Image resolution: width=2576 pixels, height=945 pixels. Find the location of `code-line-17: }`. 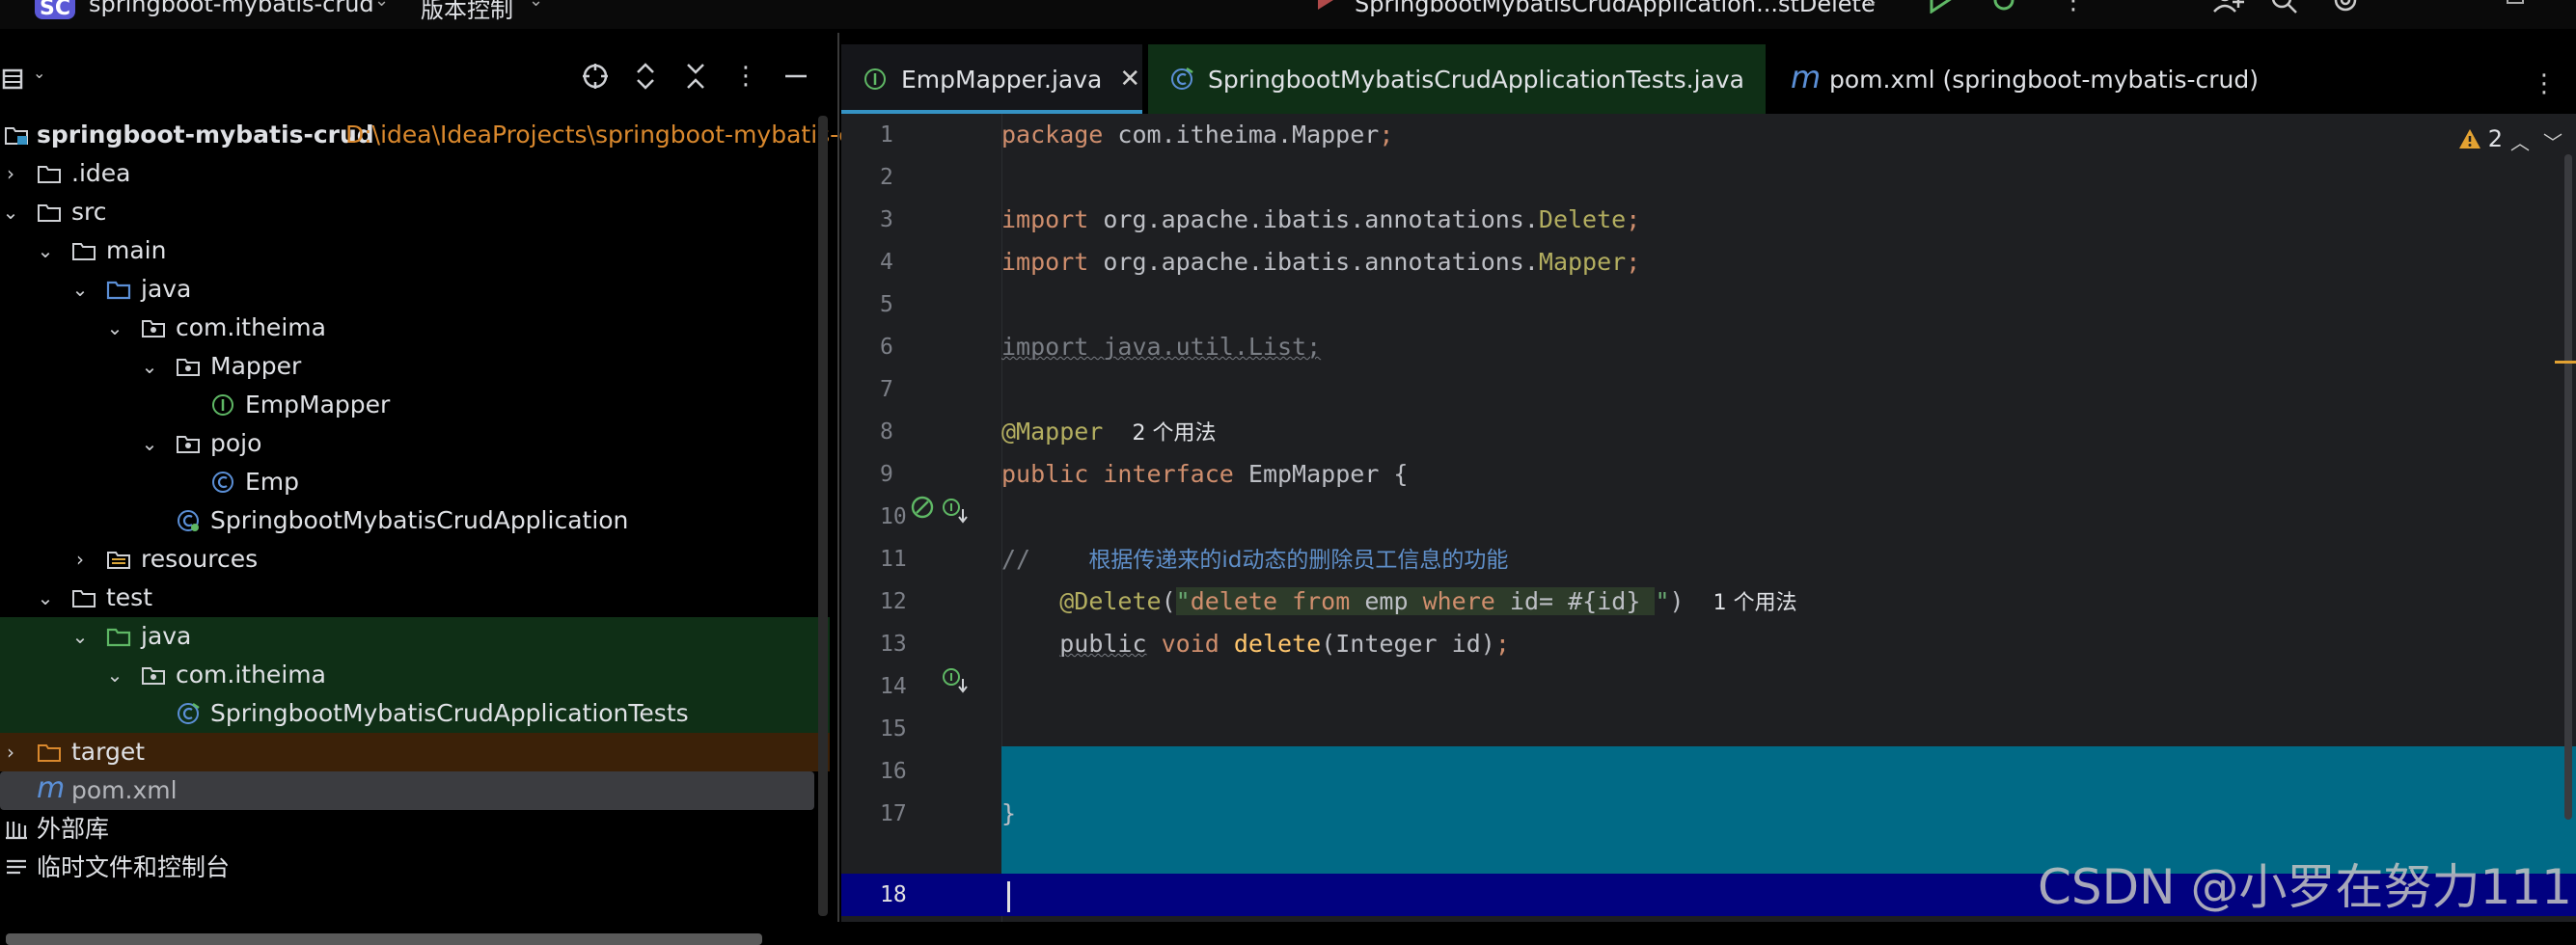

code-line-17: } is located at coordinates (1009, 813).